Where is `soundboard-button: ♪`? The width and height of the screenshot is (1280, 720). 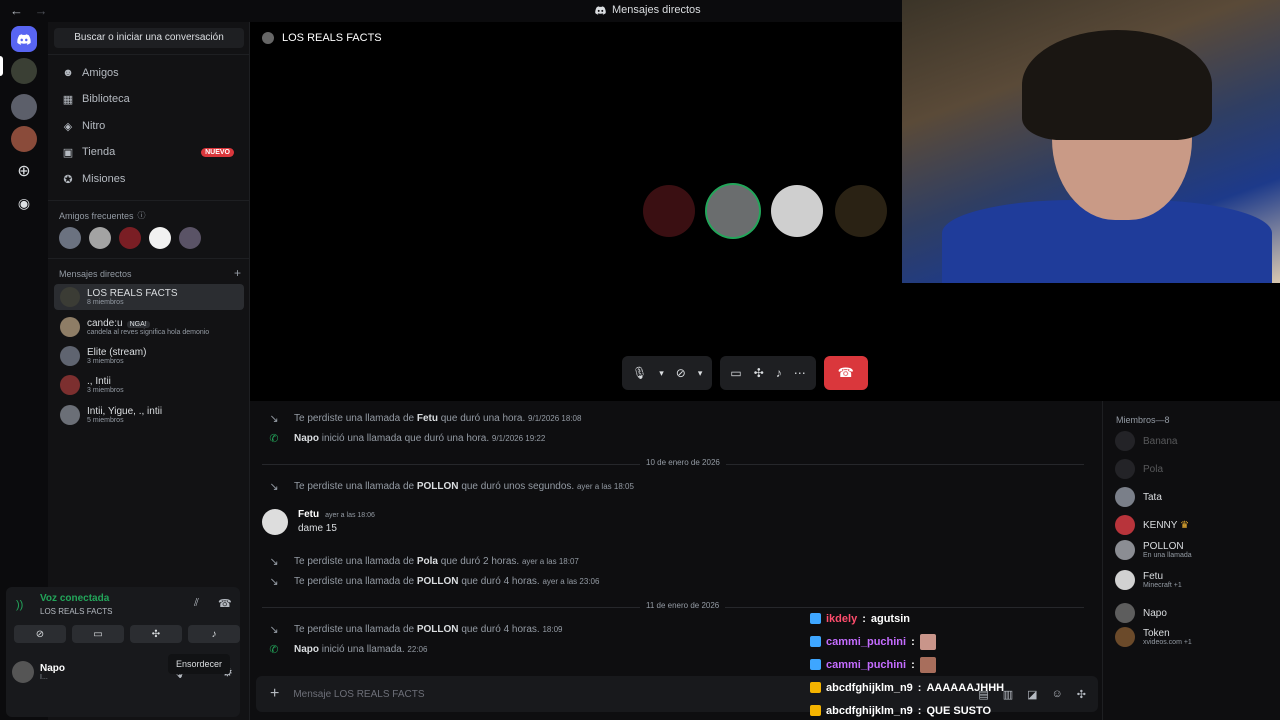
soundboard-button: ♪ is located at coordinates (214, 634).